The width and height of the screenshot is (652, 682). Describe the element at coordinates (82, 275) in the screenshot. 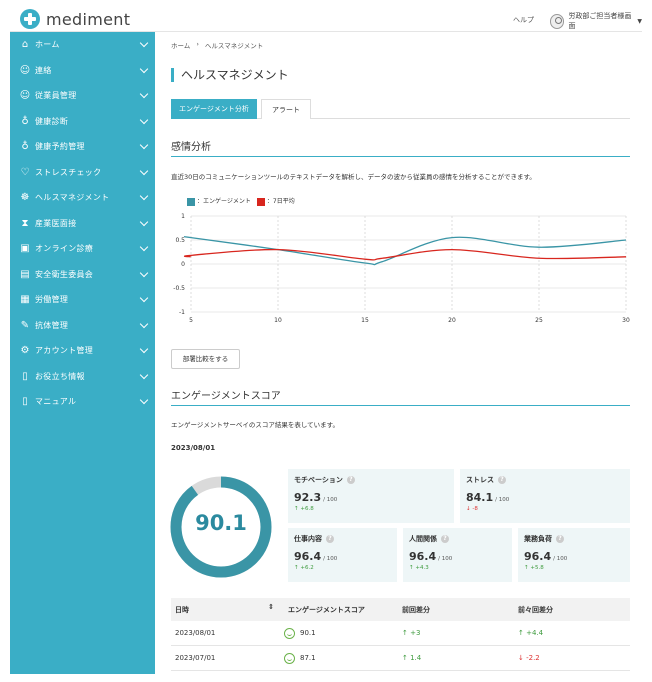

I see `sidebar-item-safety-committee: ▤ 安全衛生委員会` at that location.